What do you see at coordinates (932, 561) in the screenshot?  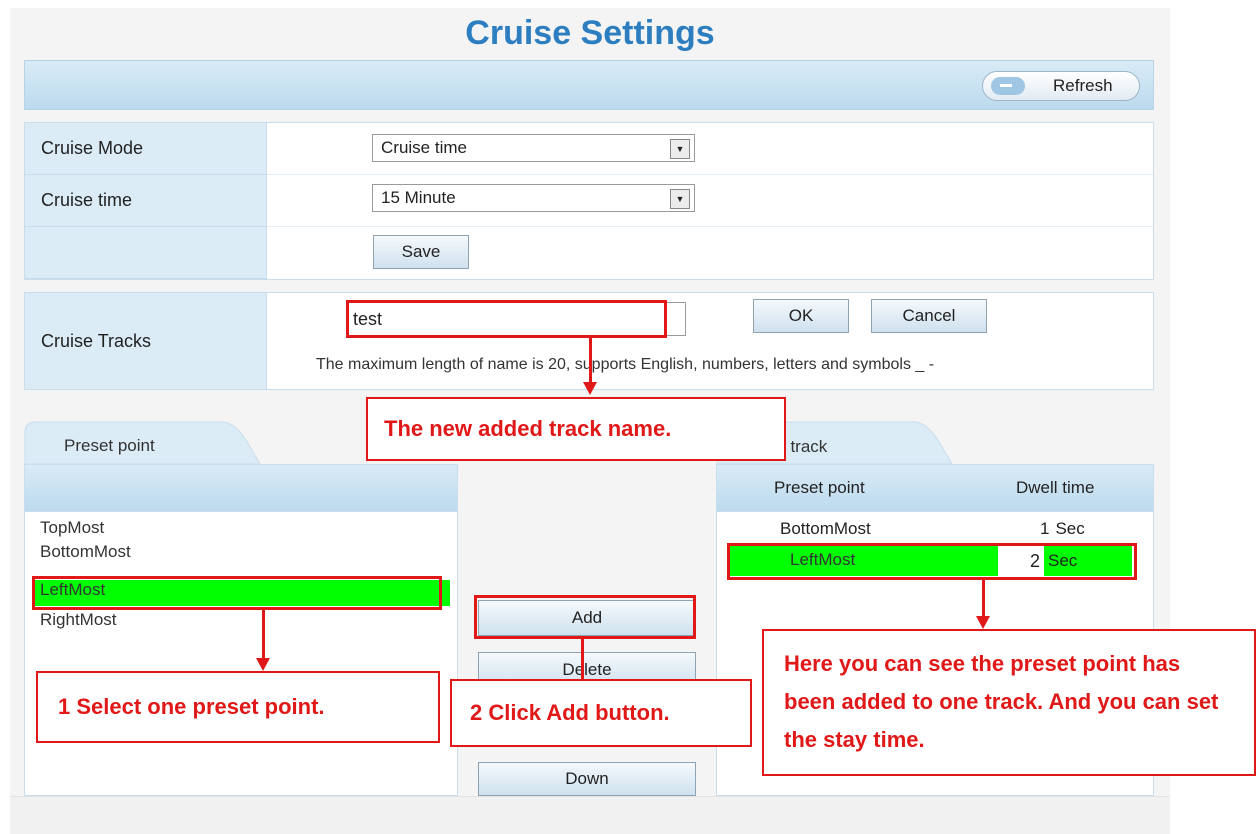 I see `added-row-highlight` at bounding box center [932, 561].